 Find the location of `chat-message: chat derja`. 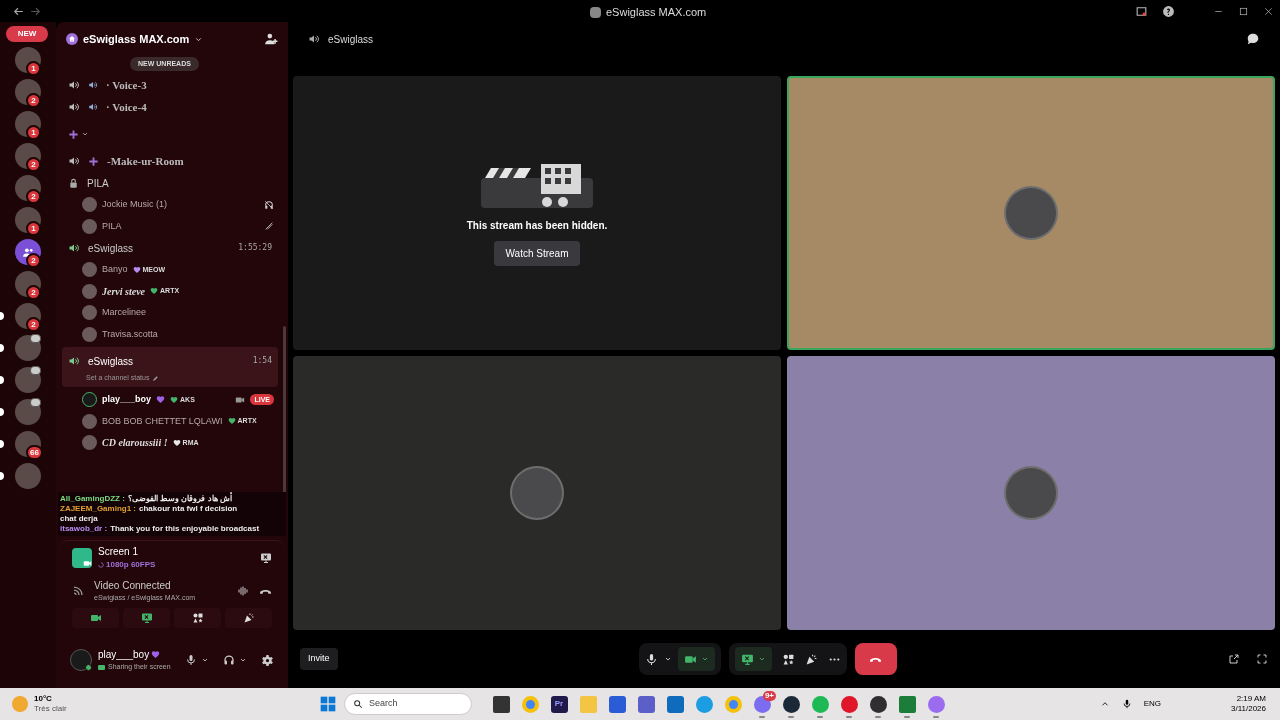

chat-message: chat derja is located at coordinates (79, 519).